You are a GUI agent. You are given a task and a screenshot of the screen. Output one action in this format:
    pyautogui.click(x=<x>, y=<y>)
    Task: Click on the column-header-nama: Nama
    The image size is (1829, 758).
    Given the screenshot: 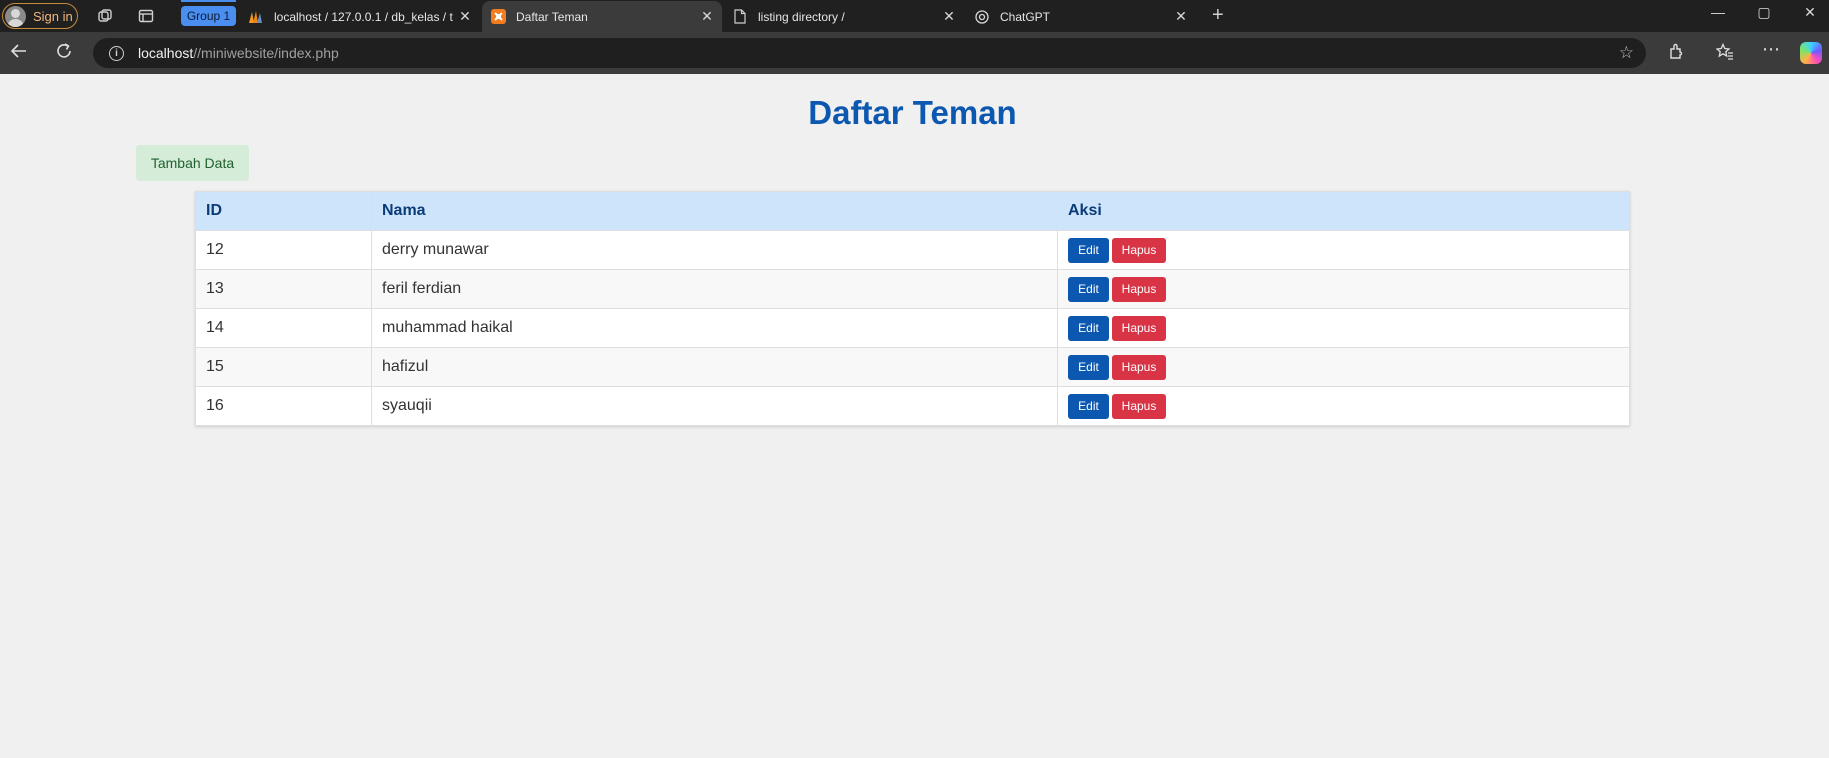 What is the action you would take?
    pyautogui.click(x=714, y=211)
    